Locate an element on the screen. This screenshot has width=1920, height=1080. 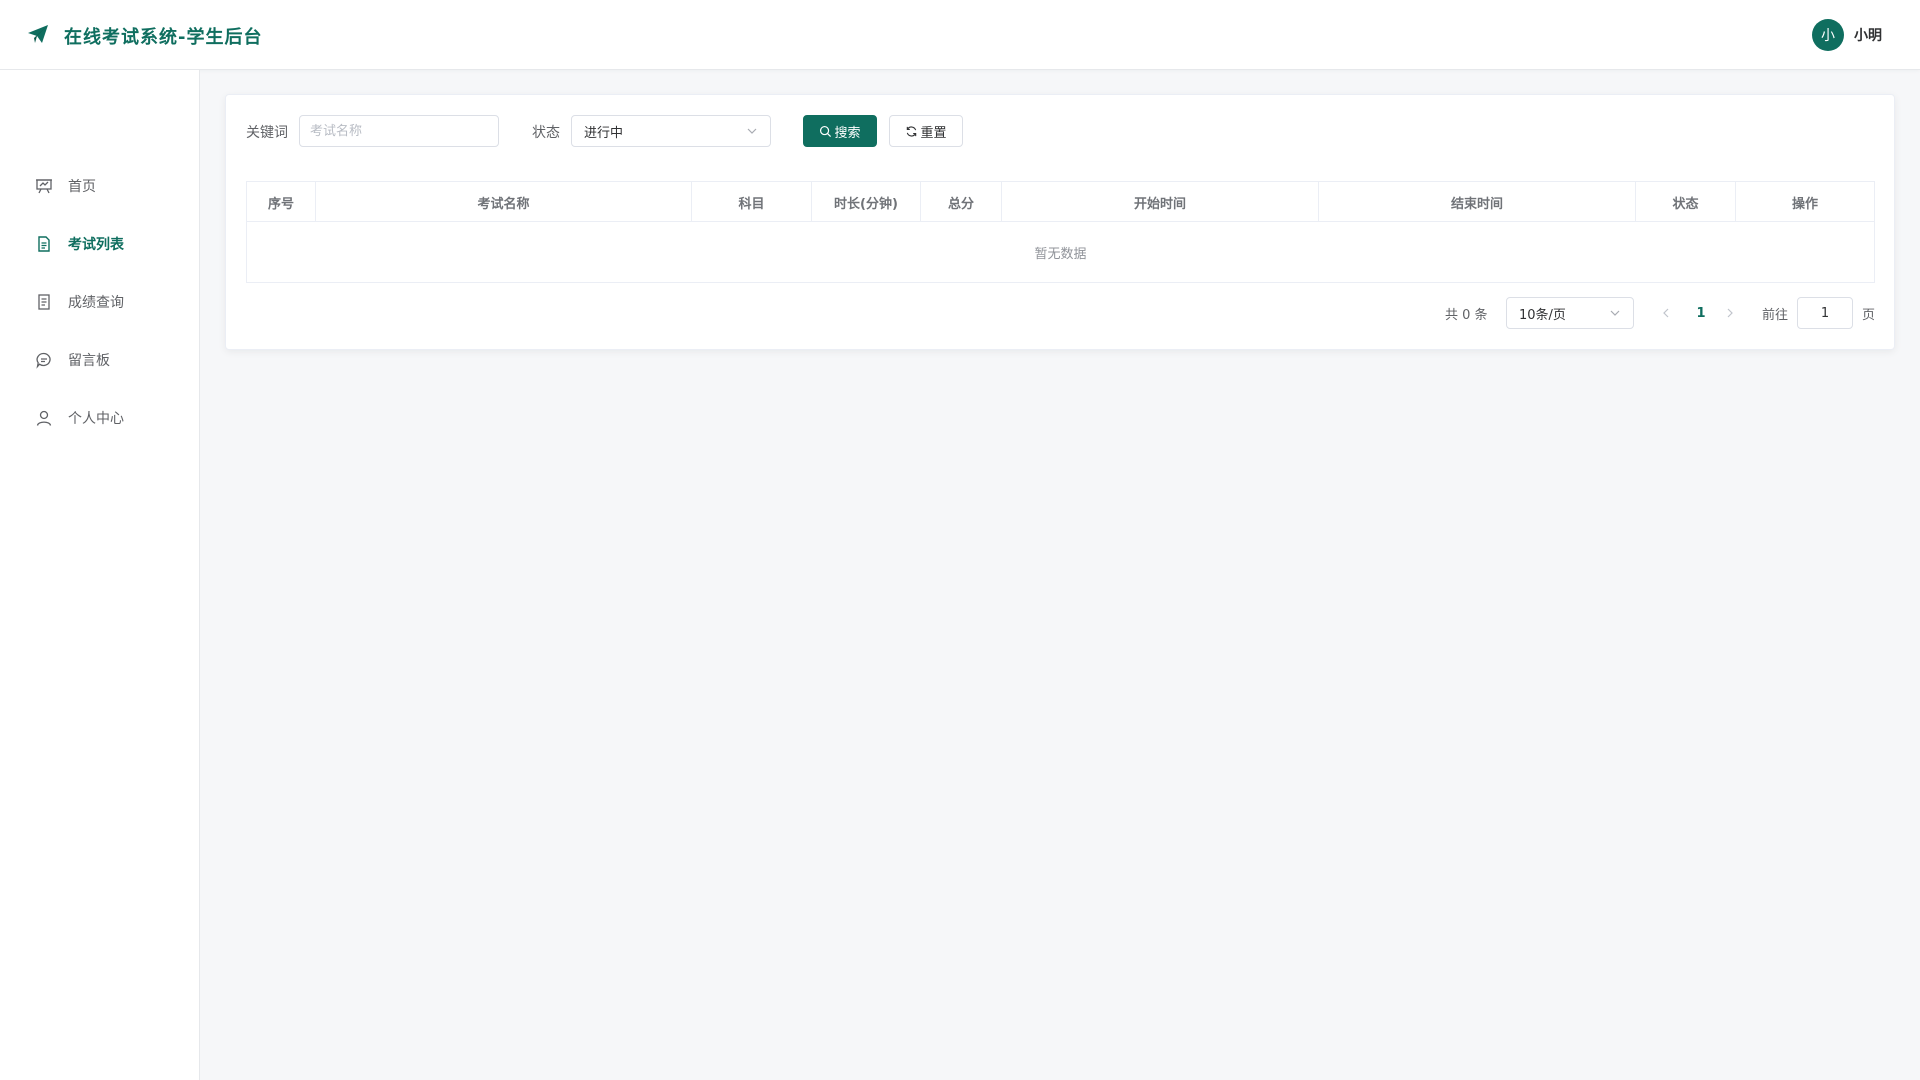
table-header: 序号 考试名称 科目 时长(分钟) 总分 开始时间 结束时间 状态 操作 is located at coordinates (1060, 202).